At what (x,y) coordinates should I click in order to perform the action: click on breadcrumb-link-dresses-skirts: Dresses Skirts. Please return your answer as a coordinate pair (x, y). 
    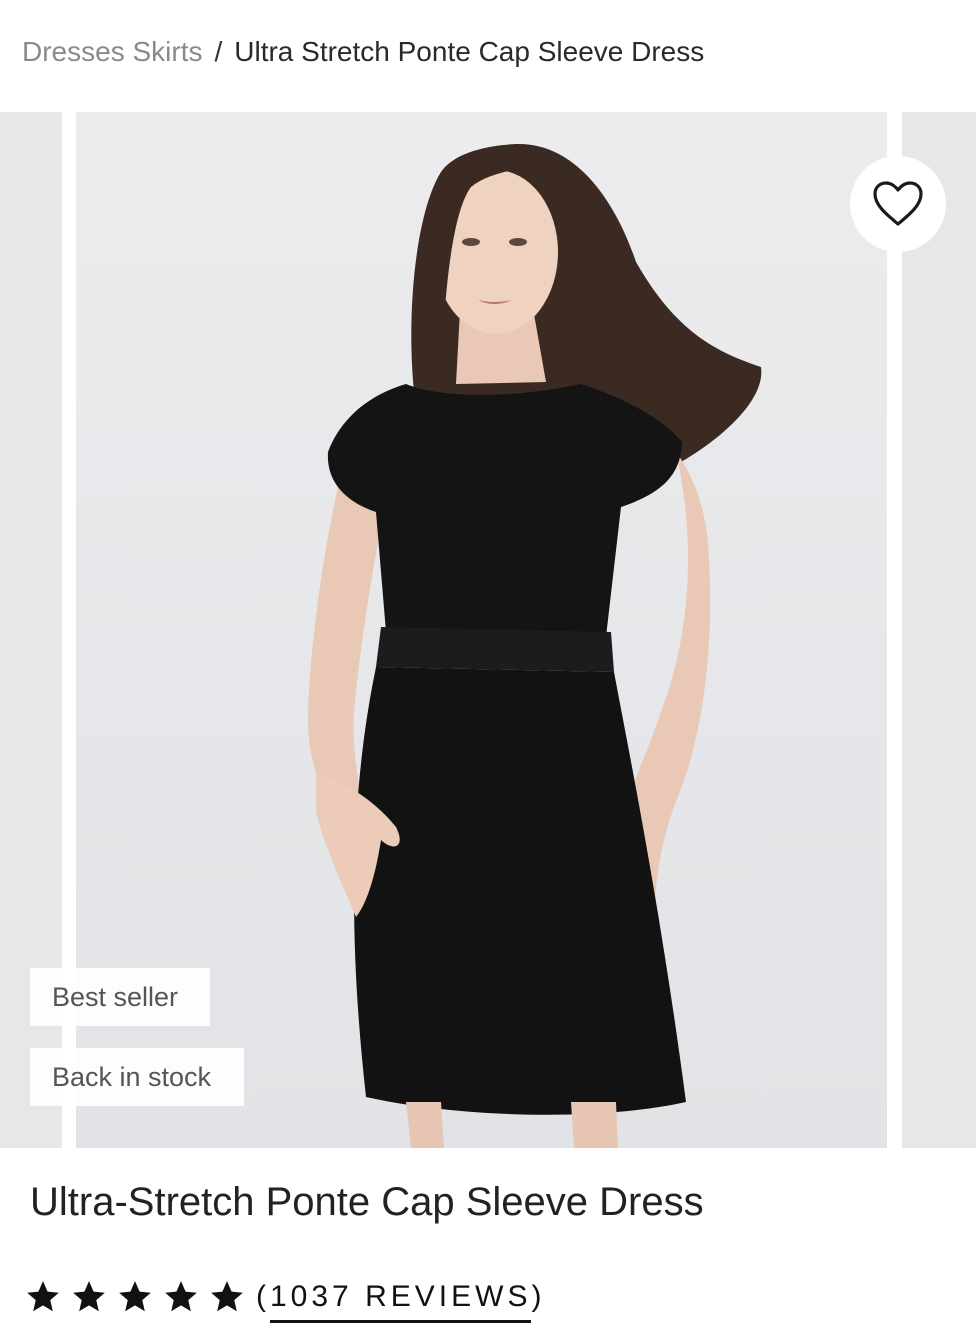
    Looking at the image, I should click on (112, 52).